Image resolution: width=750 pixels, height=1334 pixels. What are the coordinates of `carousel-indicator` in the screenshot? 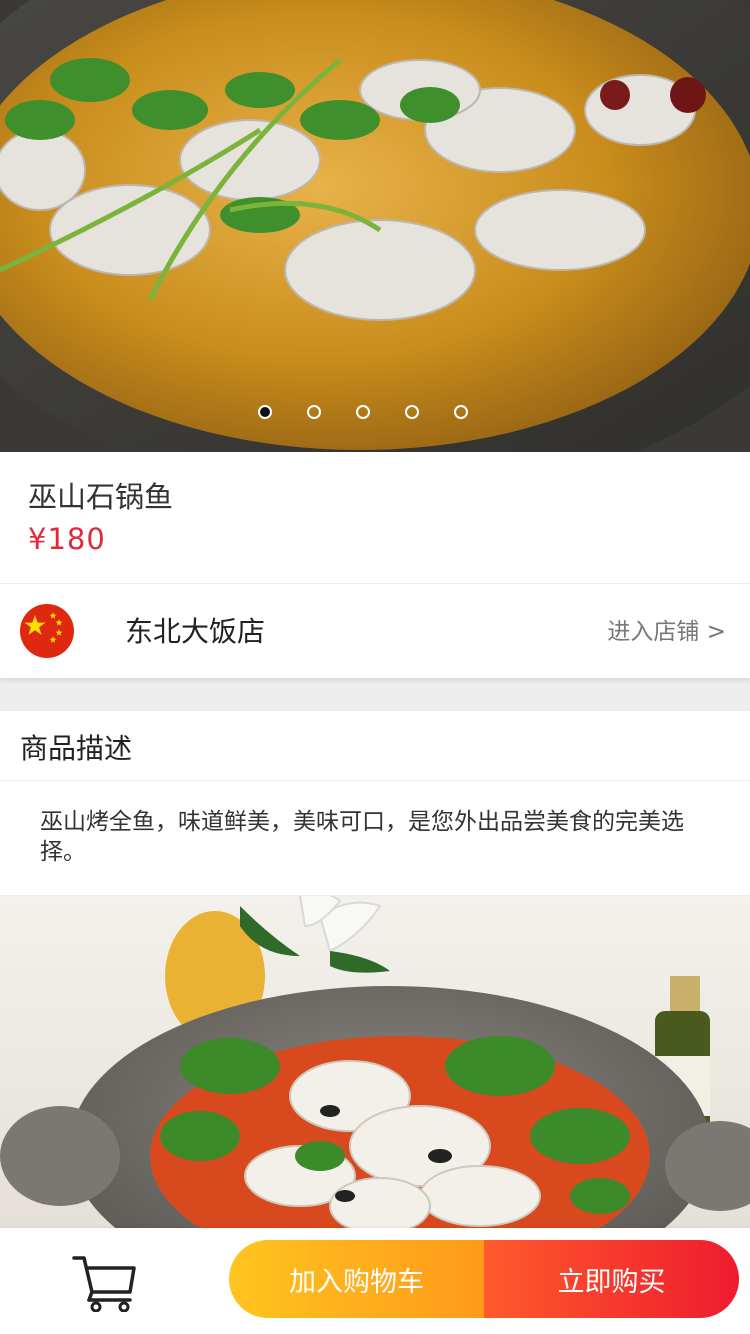 It's located at (363, 412).